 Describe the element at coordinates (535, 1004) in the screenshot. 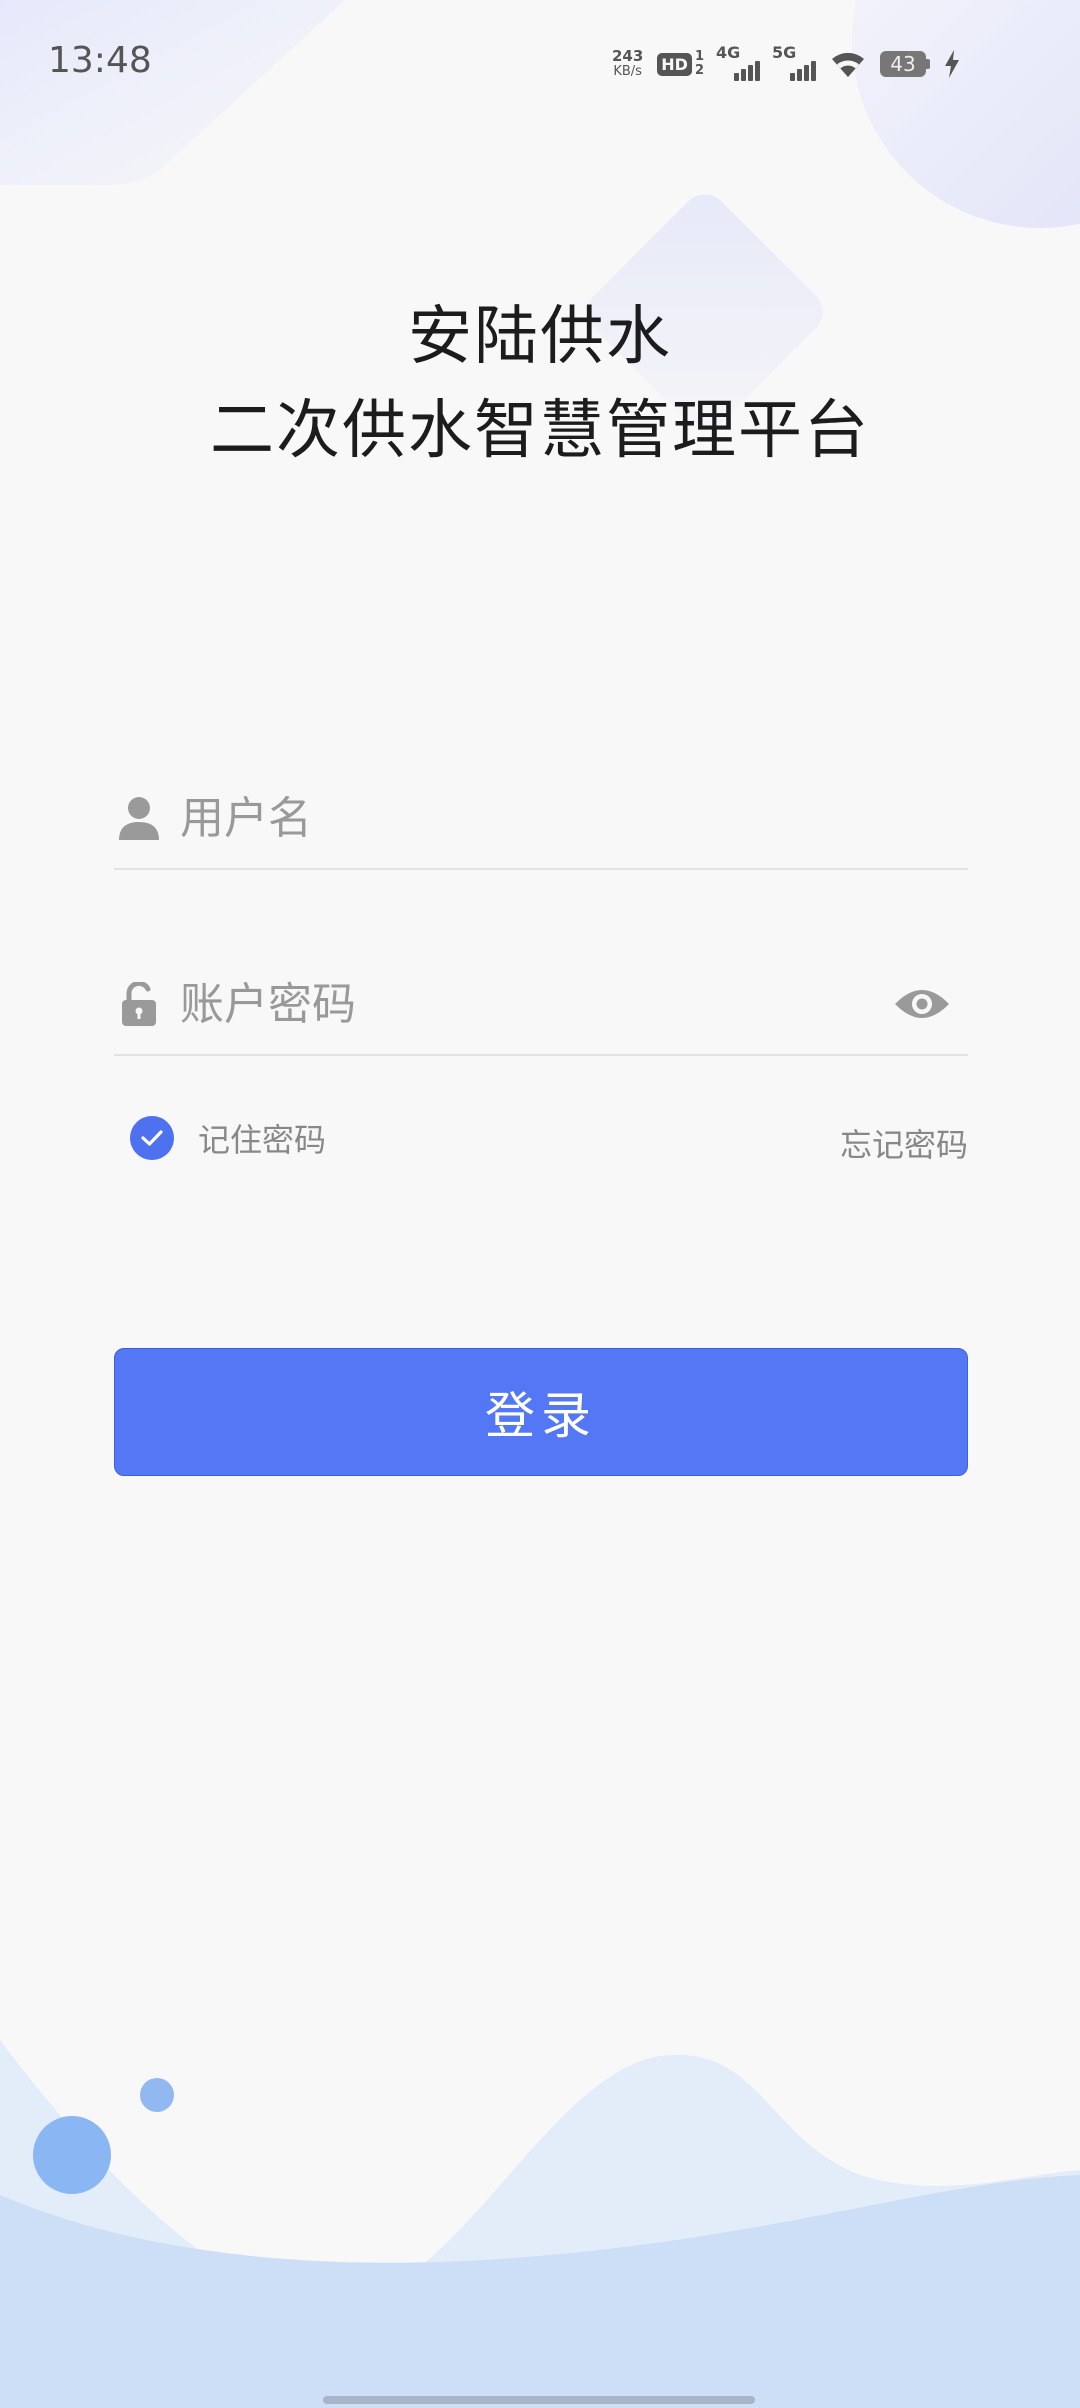

I see `password-input` at that location.